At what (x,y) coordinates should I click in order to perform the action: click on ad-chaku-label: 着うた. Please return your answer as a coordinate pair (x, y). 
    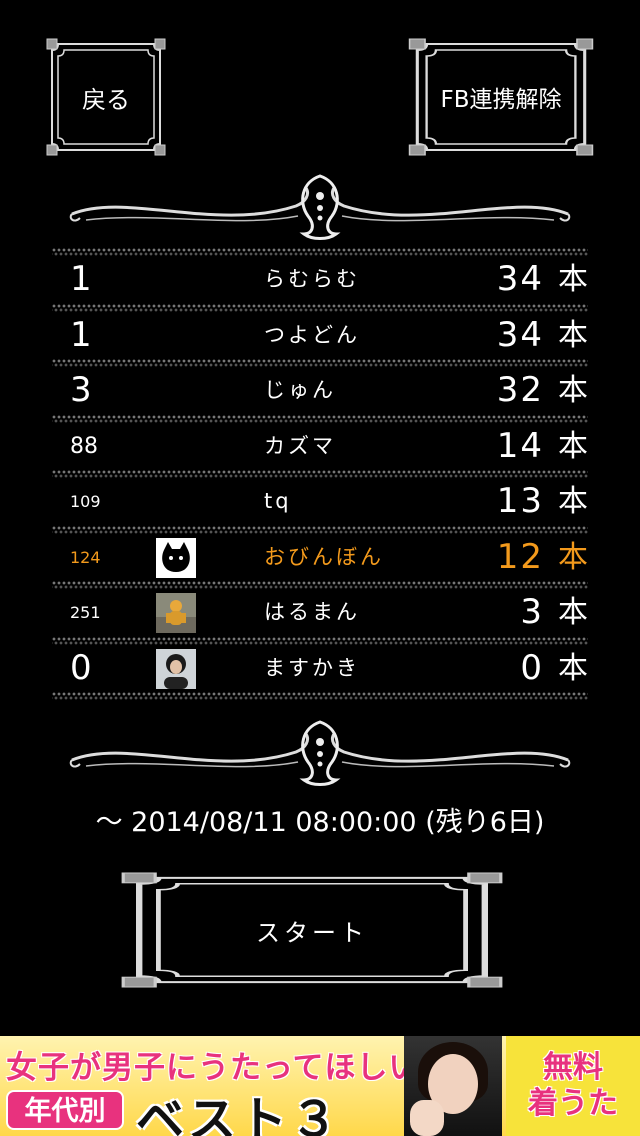
    Looking at the image, I should click on (573, 1103).